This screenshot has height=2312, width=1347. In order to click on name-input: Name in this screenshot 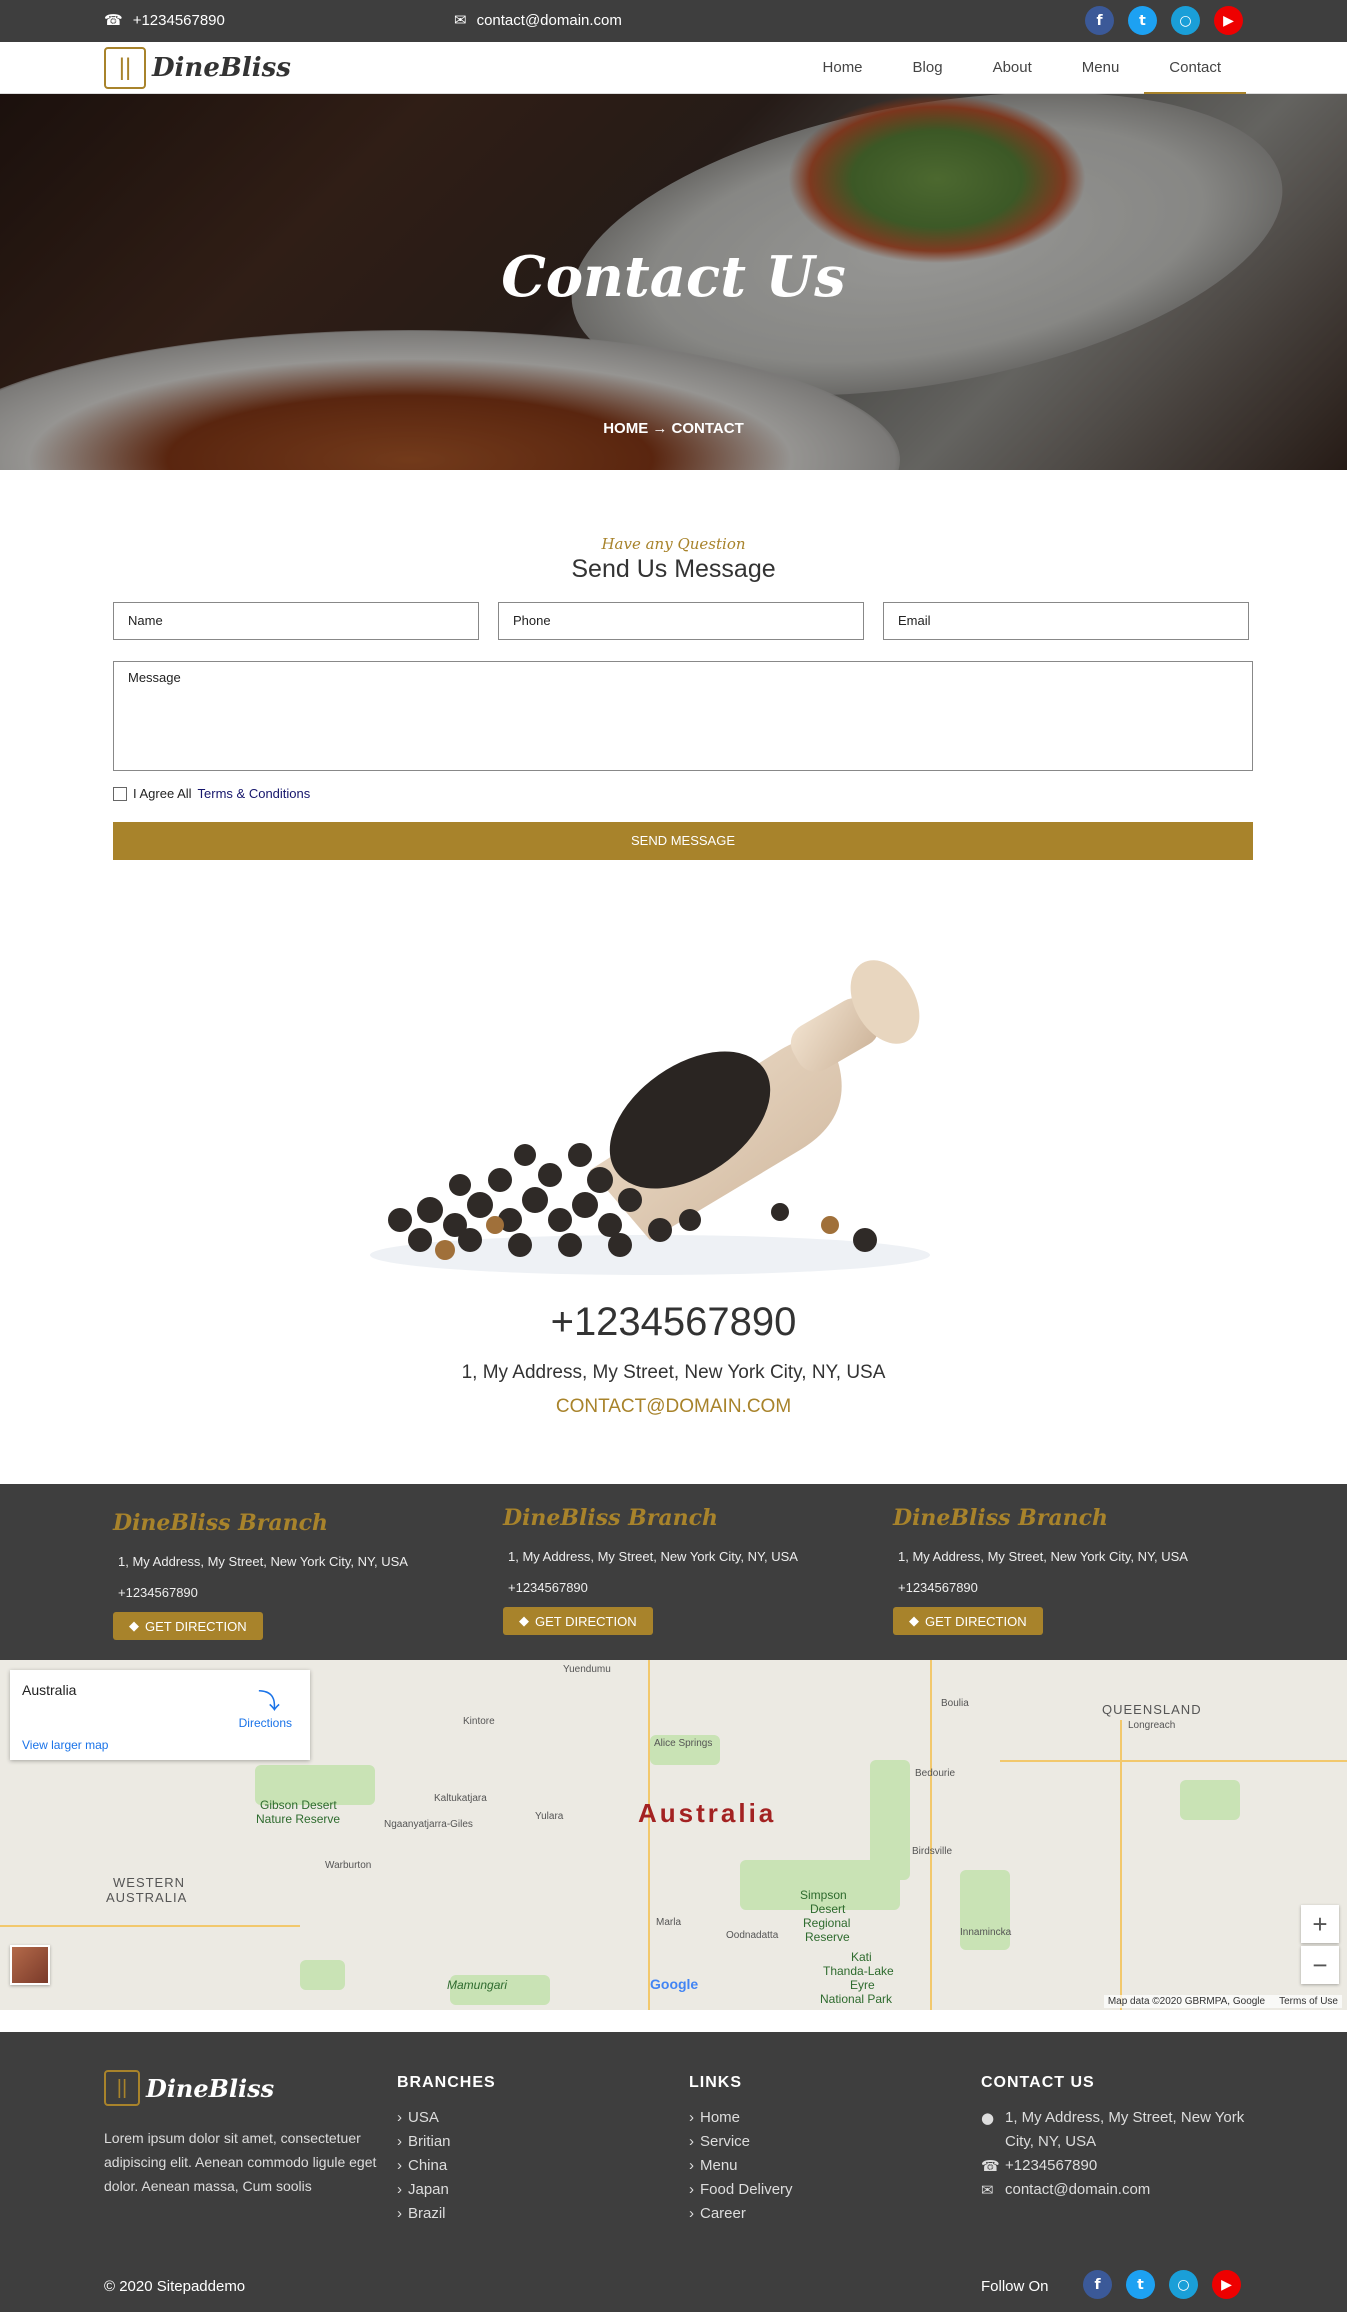, I will do `click(296, 621)`.